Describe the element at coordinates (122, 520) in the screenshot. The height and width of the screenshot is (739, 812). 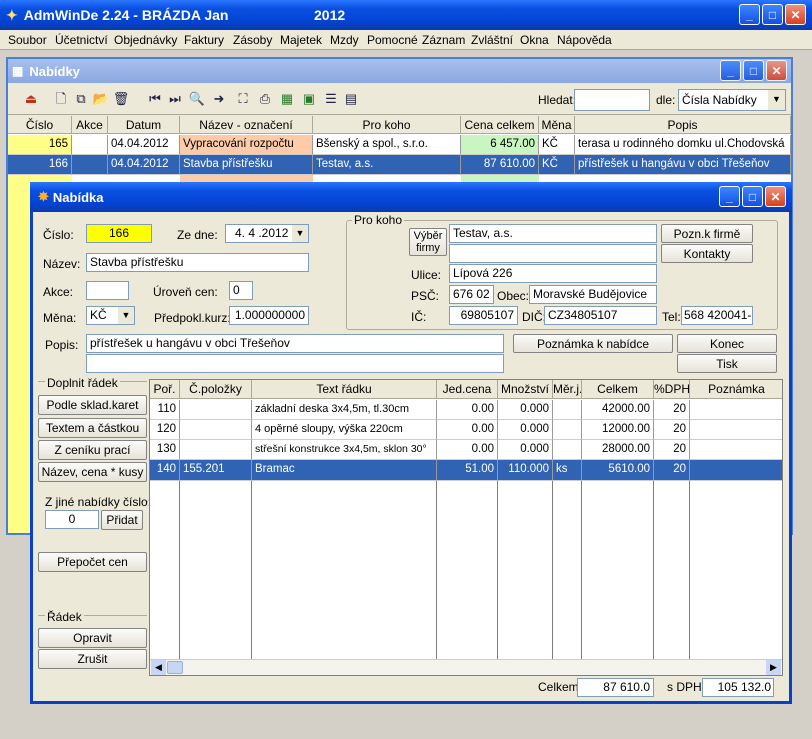
I see `pridat-button: Přidat` at that location.